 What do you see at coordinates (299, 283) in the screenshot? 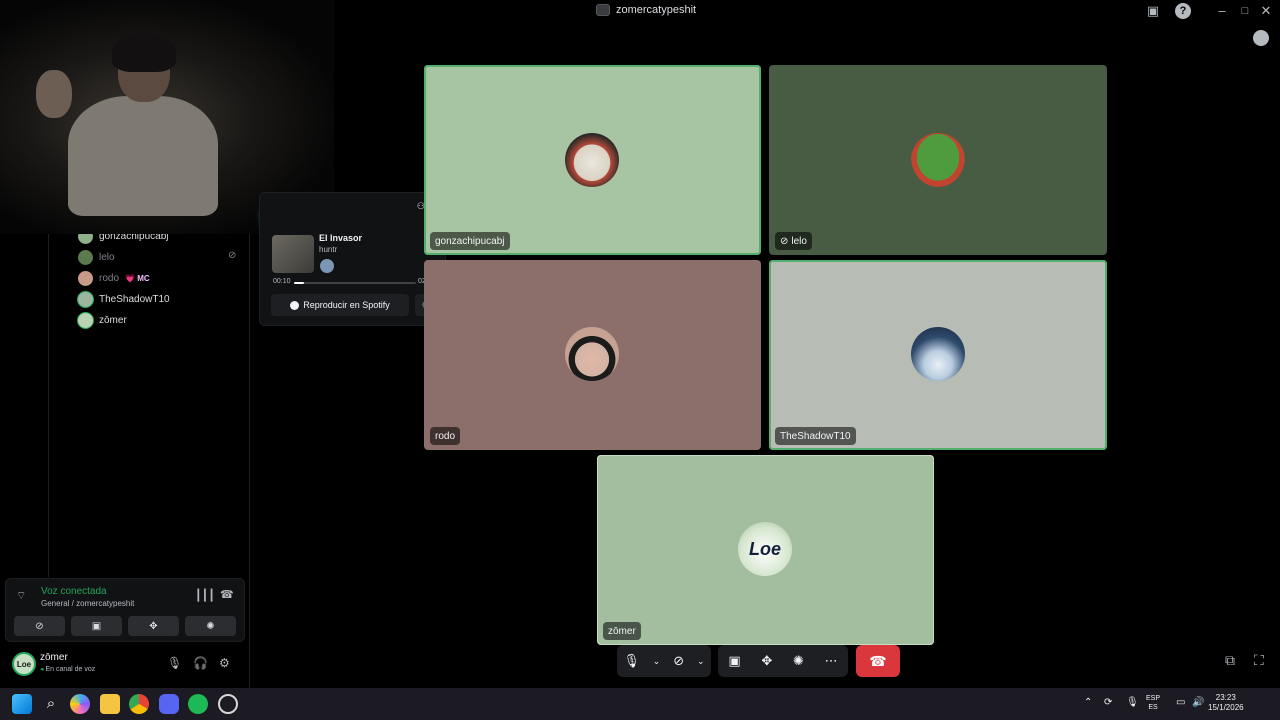
I see `progress-fill` at bounding box center [299, 283].